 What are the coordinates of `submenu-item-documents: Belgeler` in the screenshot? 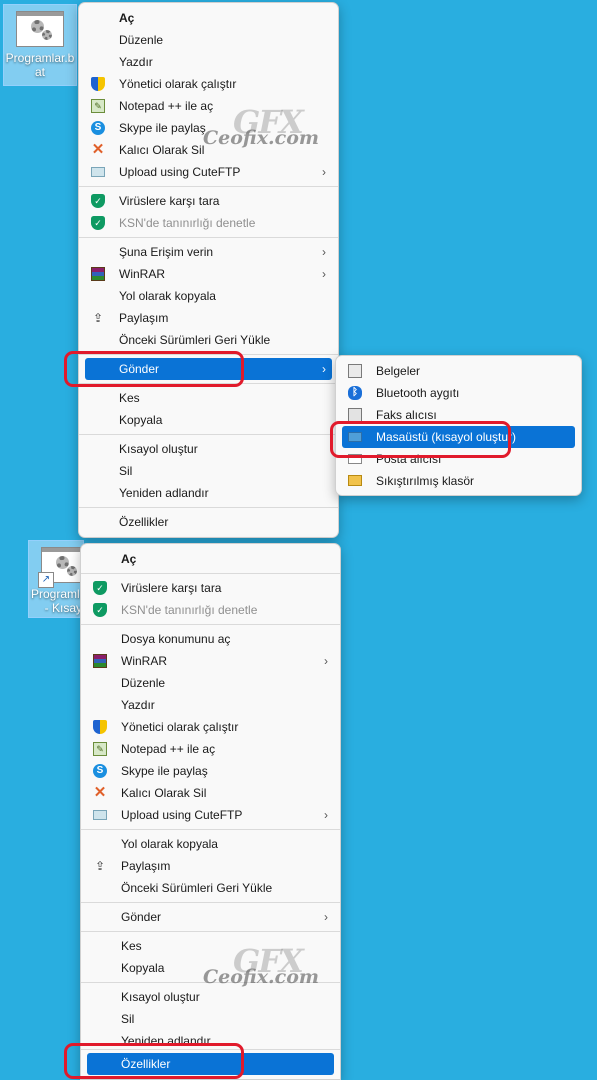 It's located at (458, 371).